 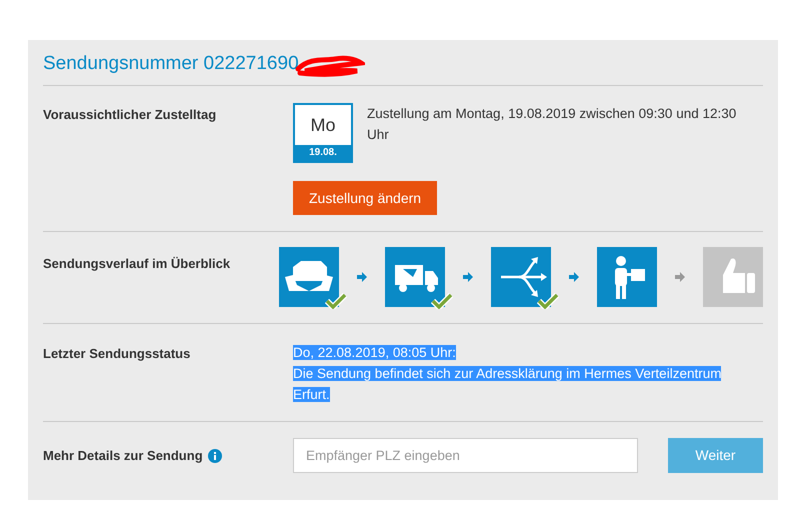 I want to click on delivery-window-text: Zustellung am Montag, 19.08.2019 zwischen 09:30 und 12:30 Uhr, so click(x=552, y=124).